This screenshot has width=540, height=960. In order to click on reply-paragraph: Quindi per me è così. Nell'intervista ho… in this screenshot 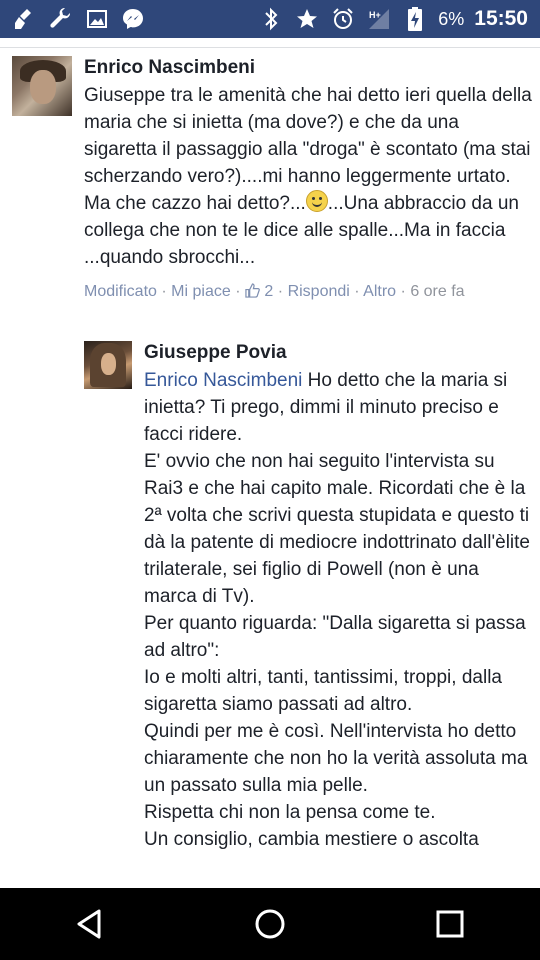, I will do `click(336, 758)`.